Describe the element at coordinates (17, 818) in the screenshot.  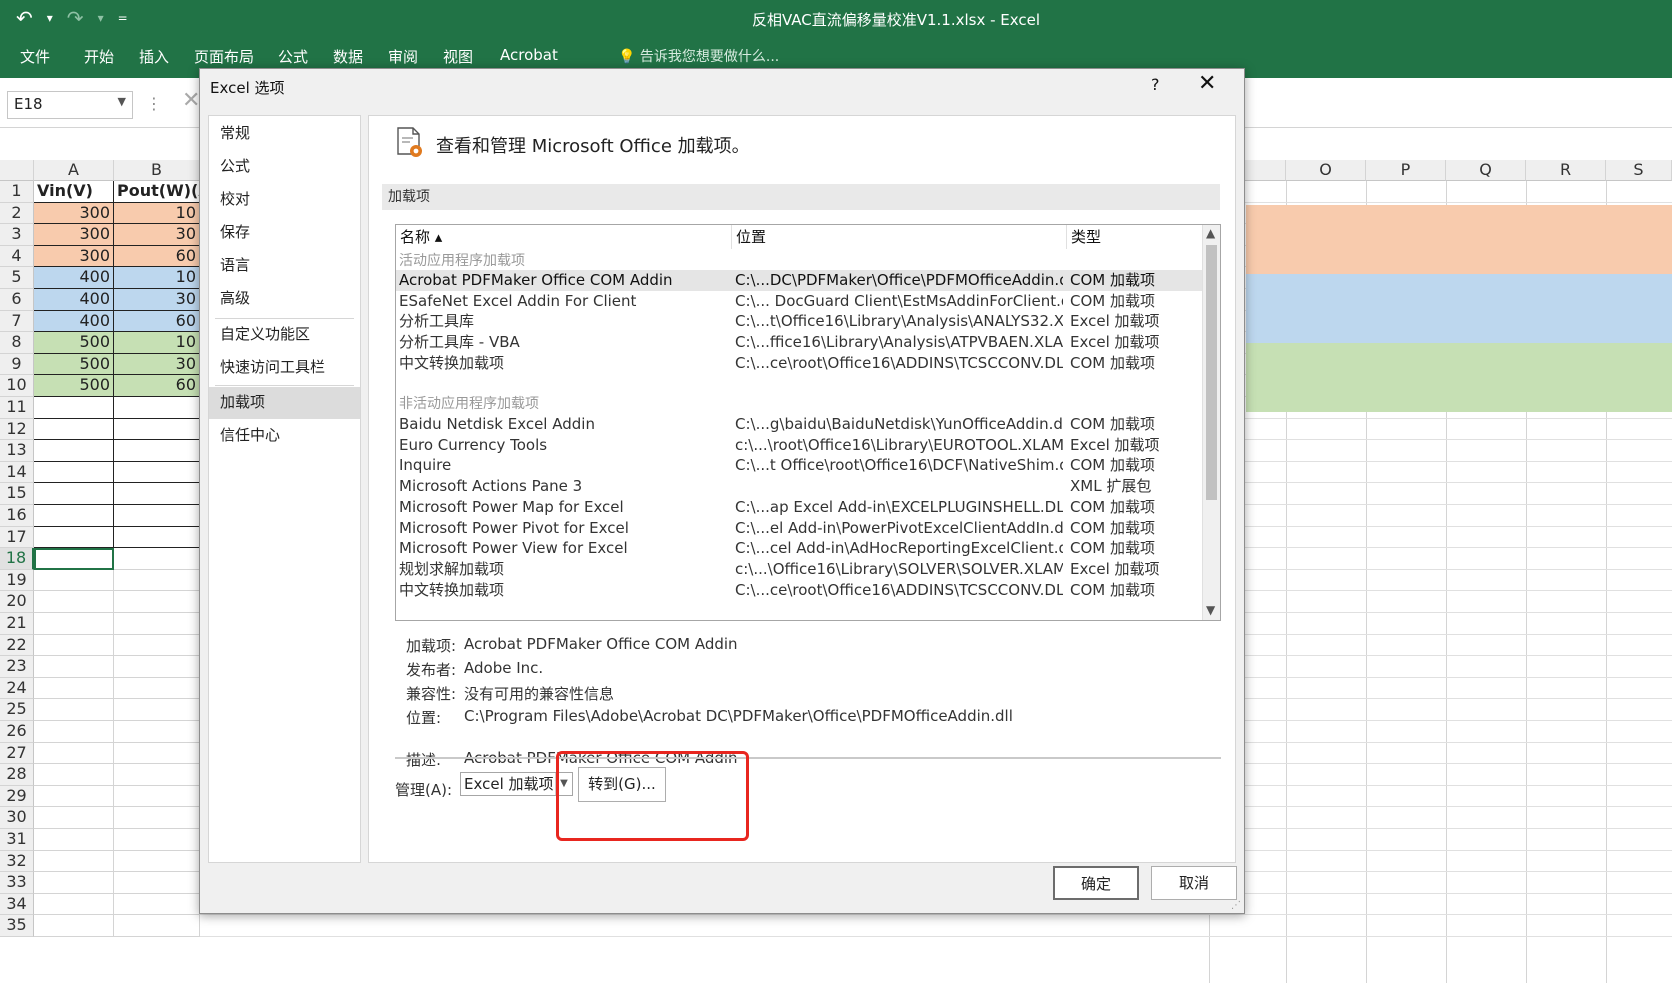
I see `row-header: 30` at that location.